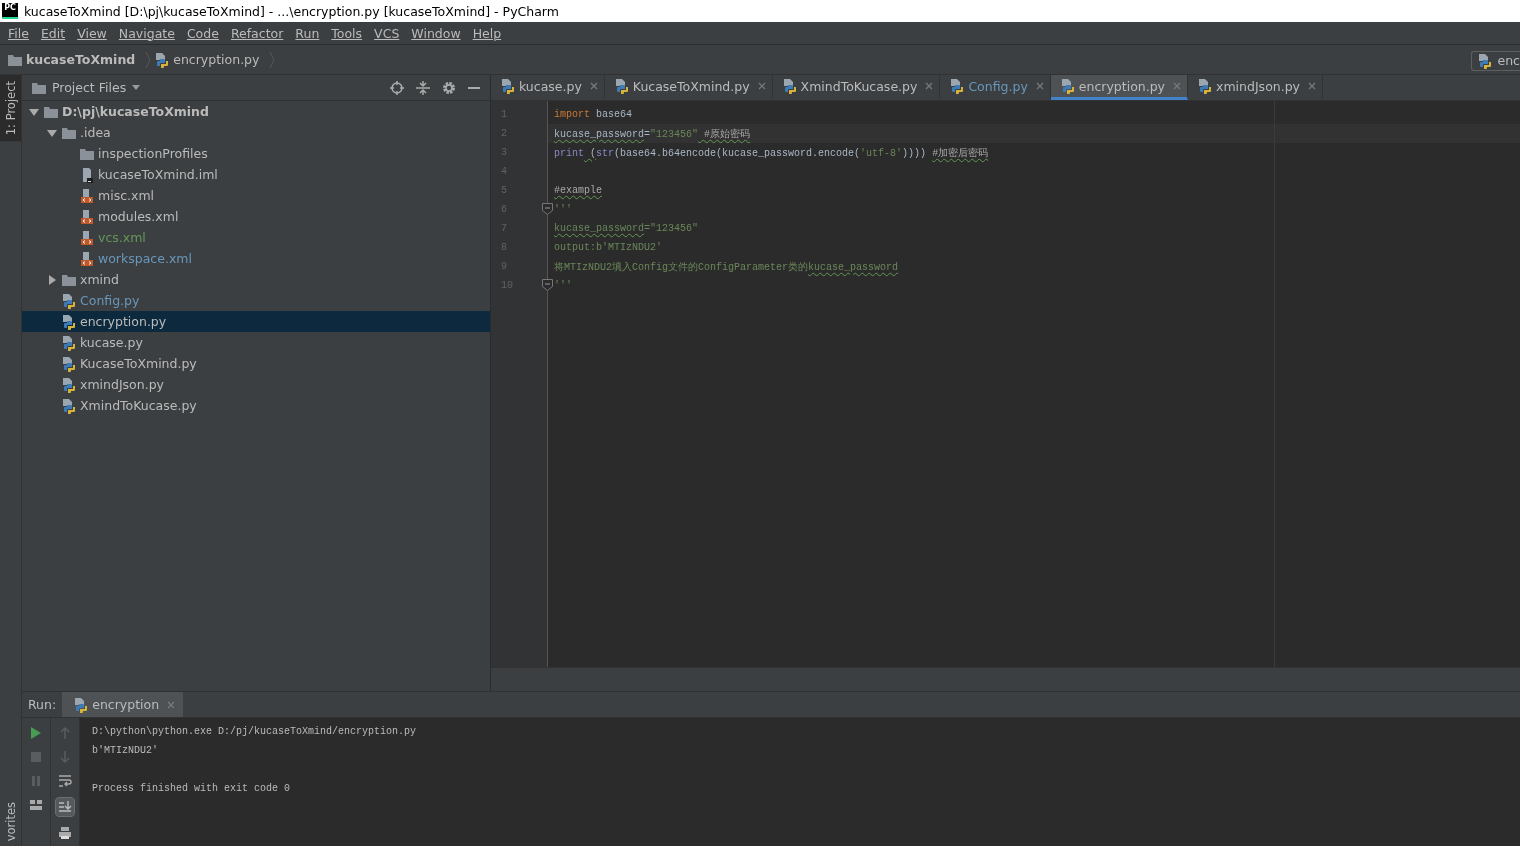  I want to click on tree-row: workspace.xml, so click(256, 258).